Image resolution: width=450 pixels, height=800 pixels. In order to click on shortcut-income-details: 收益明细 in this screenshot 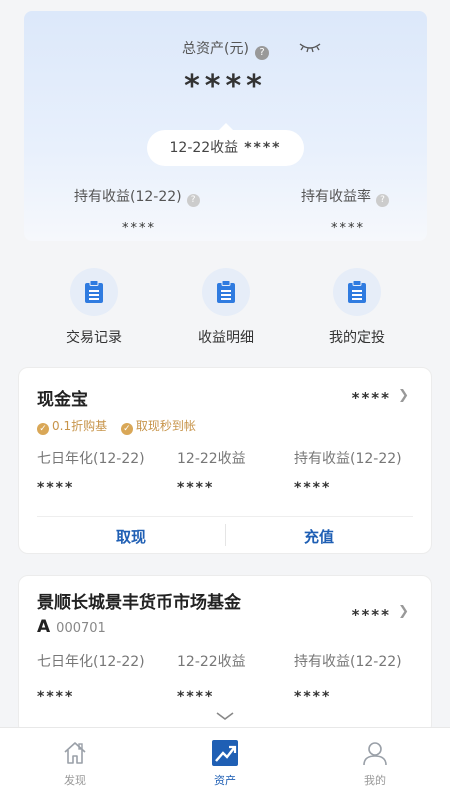, I will do `click(226, 307)`.